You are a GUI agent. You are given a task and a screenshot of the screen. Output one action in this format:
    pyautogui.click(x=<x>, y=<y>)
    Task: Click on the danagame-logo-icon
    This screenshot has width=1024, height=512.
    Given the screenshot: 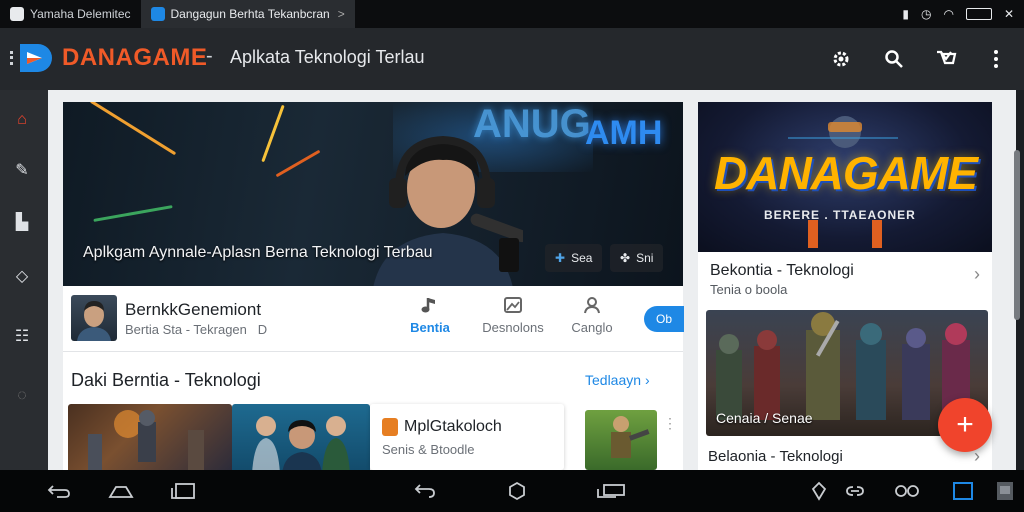 What is the action you would take?
    pyautogui.click(x=36, y=58)
    